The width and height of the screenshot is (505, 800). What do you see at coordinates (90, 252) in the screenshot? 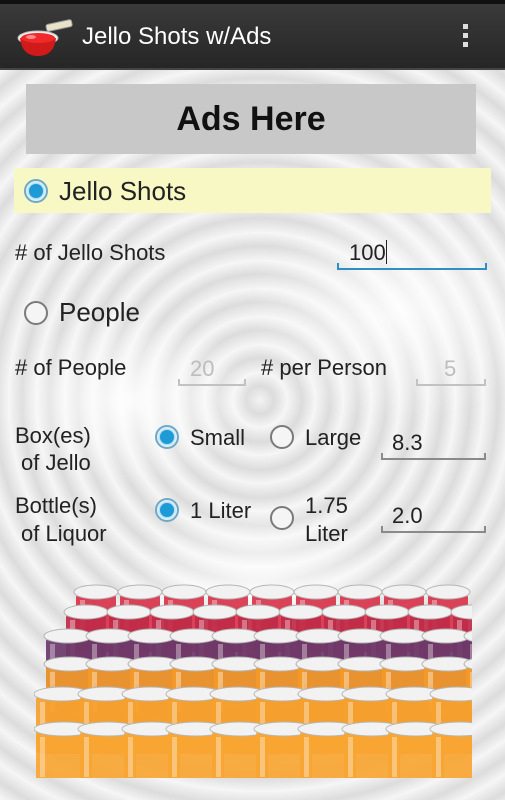
I see `jello-shots-count-label: # of Jello Shots` at bounding box center [90, 252].